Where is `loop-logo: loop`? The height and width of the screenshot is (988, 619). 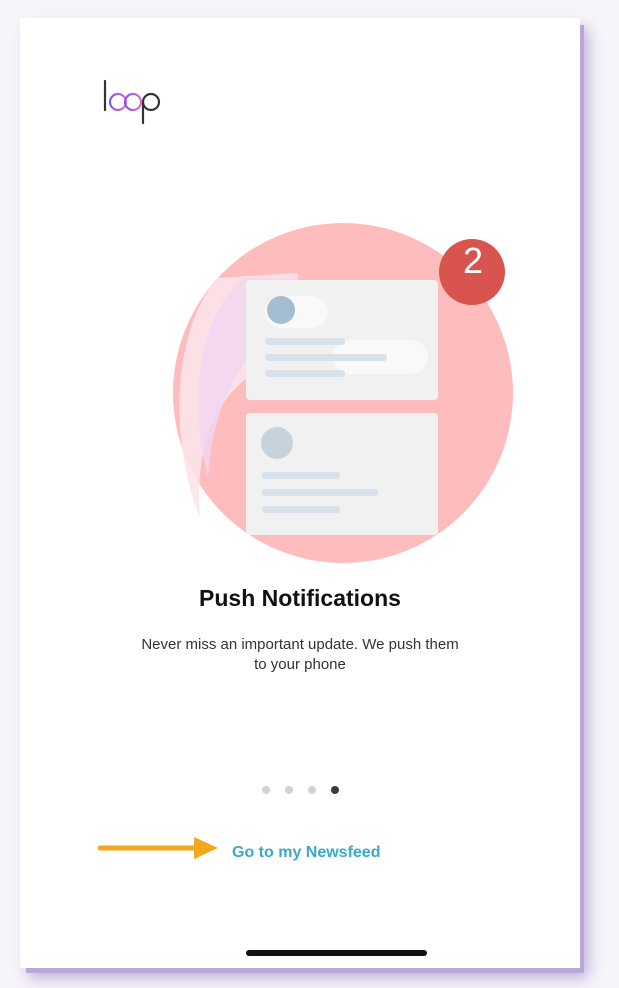 loop-logo: loop is located at coordinates (132, 102).